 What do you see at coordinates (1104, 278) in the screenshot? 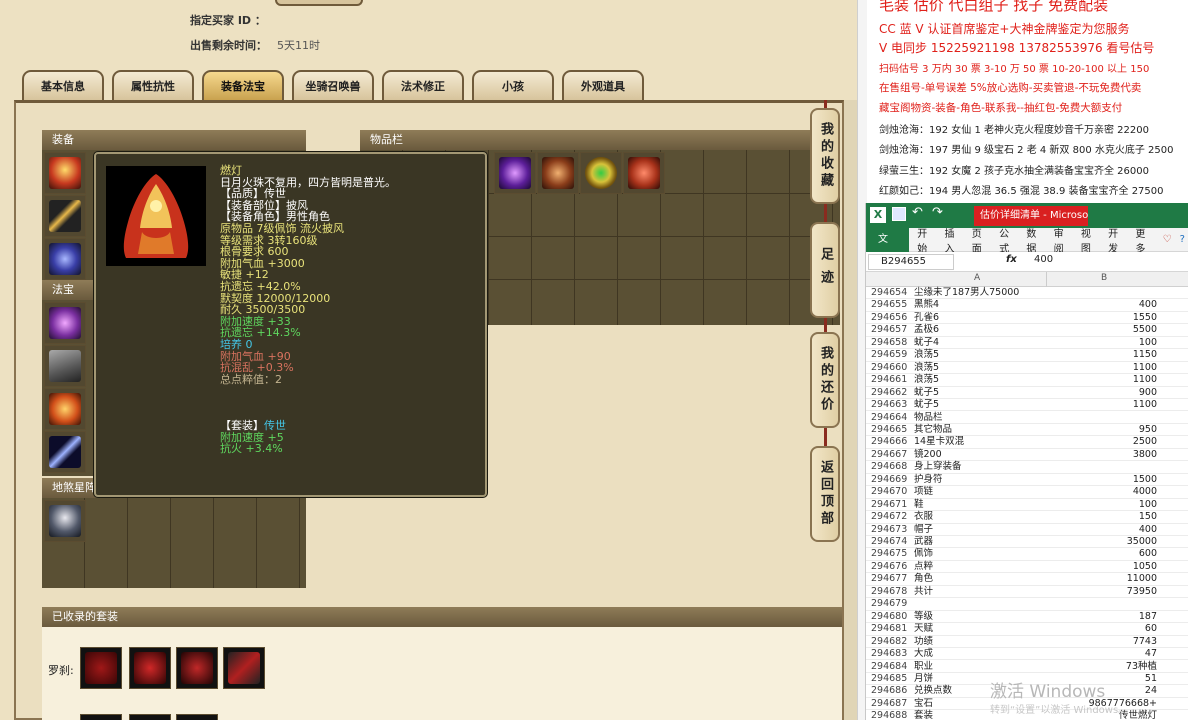
I see `column-header-b: B` at bounding box center [1104, 278].